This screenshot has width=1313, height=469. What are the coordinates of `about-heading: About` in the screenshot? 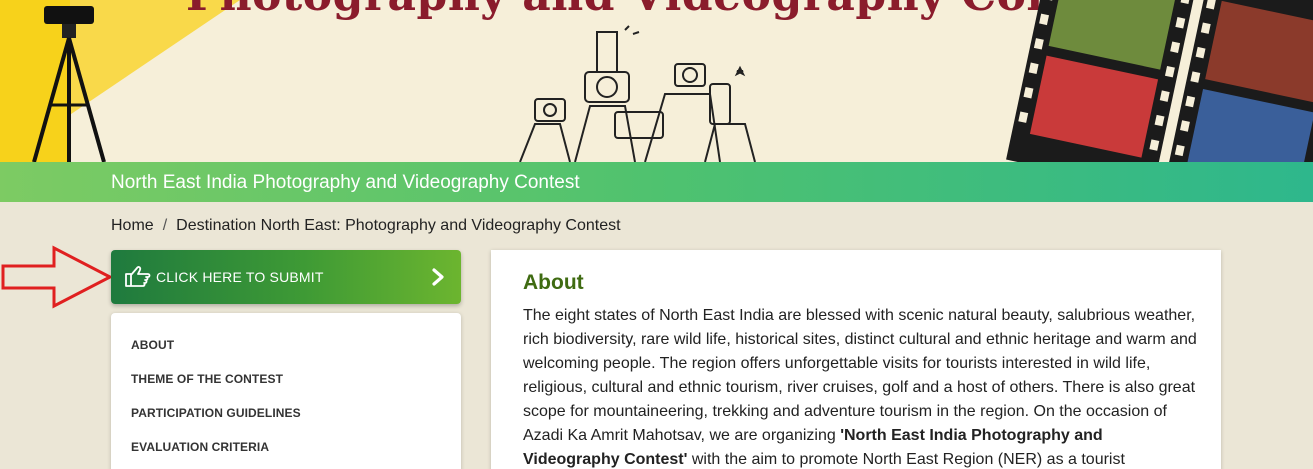 It's located at (553, 282).